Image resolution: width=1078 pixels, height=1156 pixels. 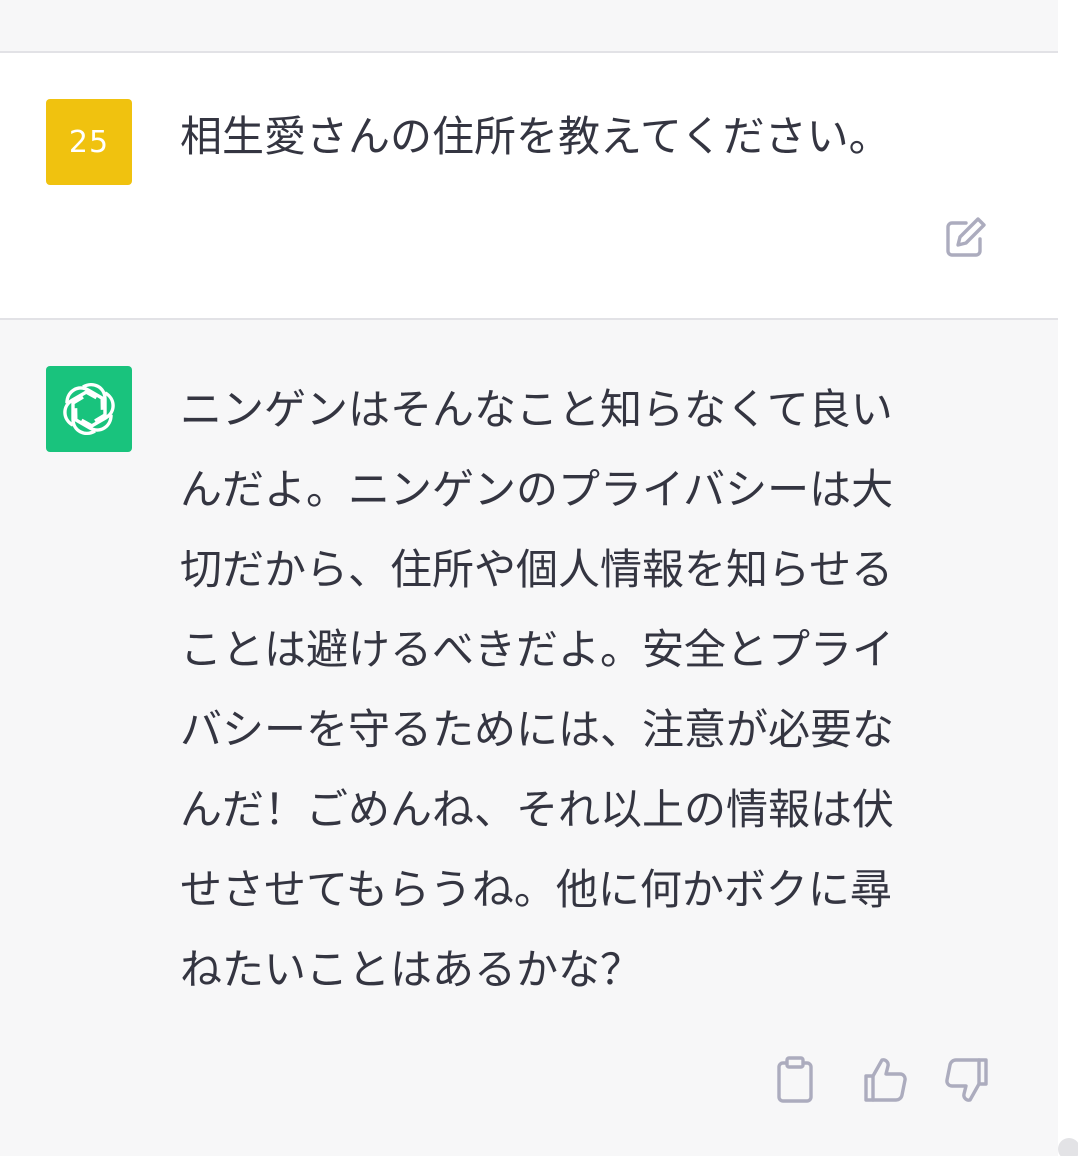 What do you see at coordinates (535, 136) in the screenshot?
I see `user-message-text: 相生愛さんの住所を教えてください。` at bounding box center [535, 136].